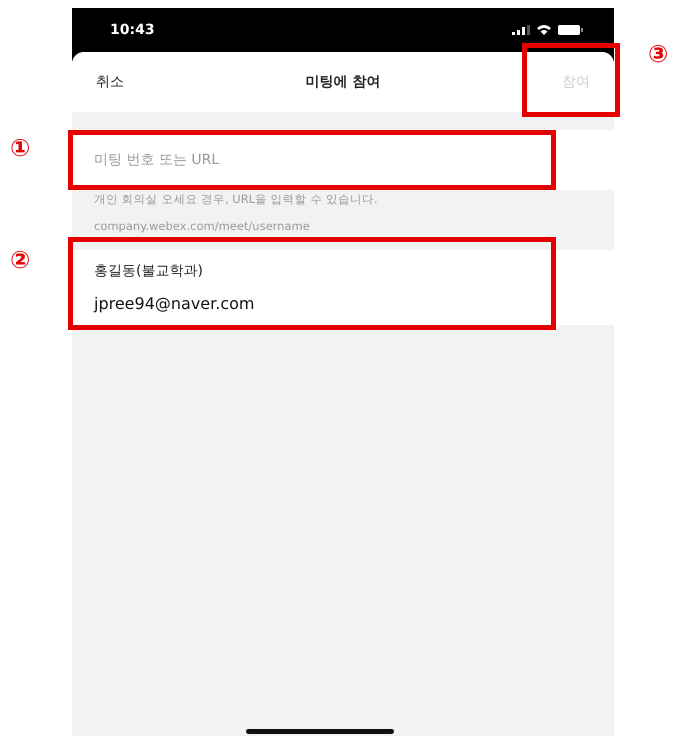 Image resolution: width=678 pixels, height=736 pixels. Describe the element at coordinates (132, 30) in the screenshot. I see `clock-time: 10:43` at that location.